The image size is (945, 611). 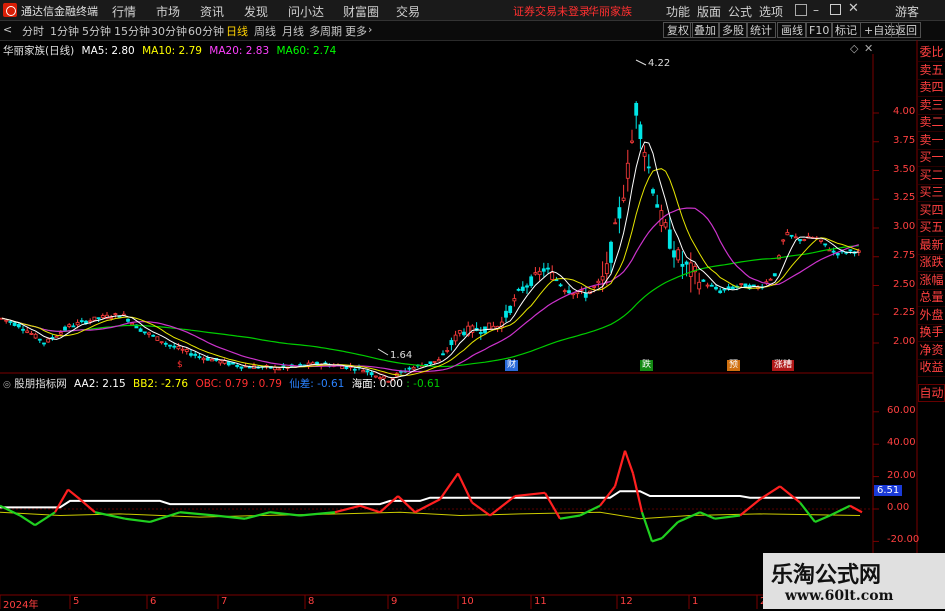 I want to click on maximize-icon, so click(x=835, y=9).